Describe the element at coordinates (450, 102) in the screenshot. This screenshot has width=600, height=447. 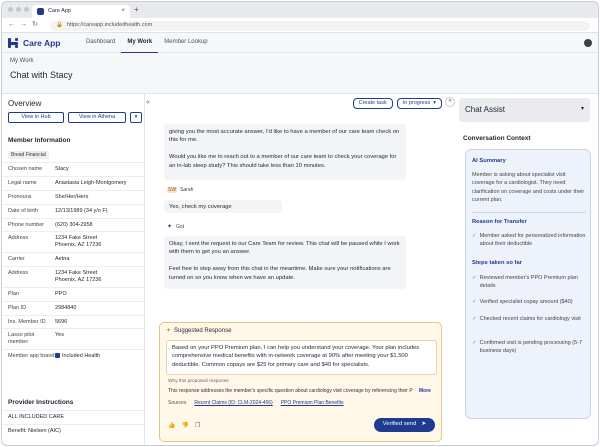
I see `collapse-right-icon: »` at that location.